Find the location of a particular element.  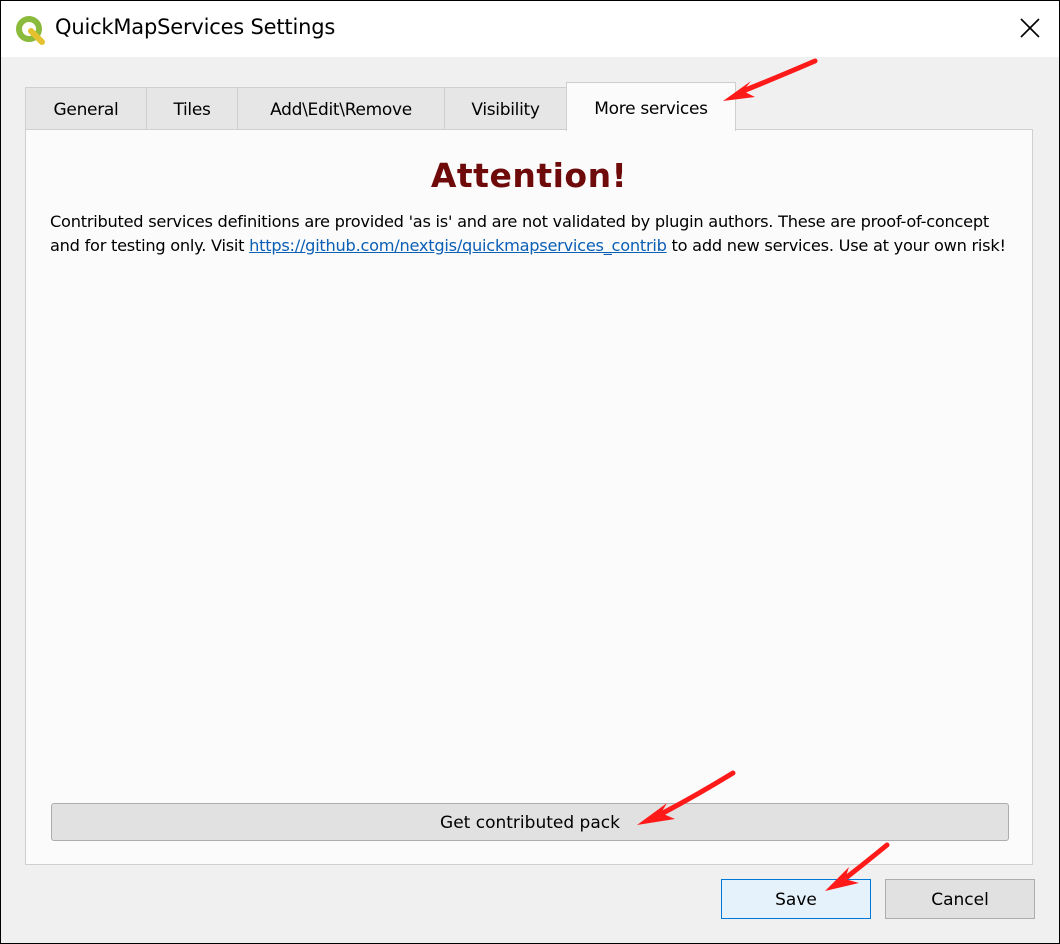

tab-visibility: Visibility is located at coordinates (505, 108).